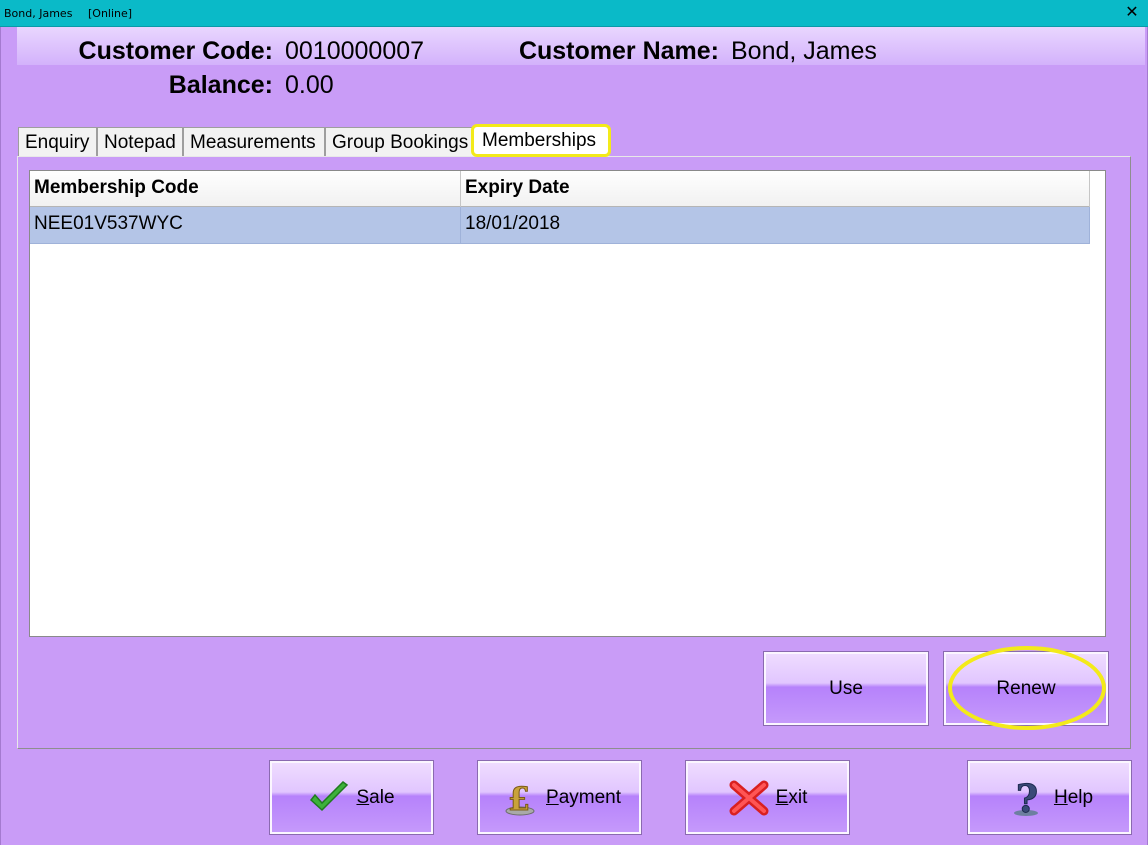  I want to click on close-icon: ✕, so click(1132, 13).